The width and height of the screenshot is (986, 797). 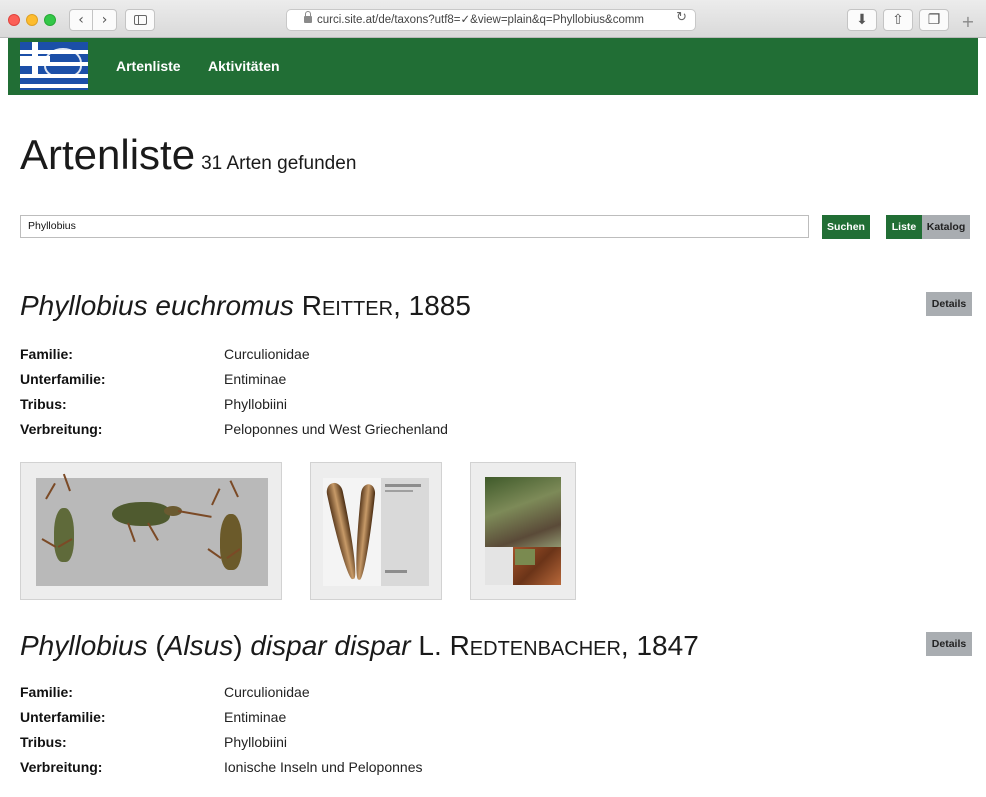 I want to click on share-button: ⇧, so click(x=898, y=20).